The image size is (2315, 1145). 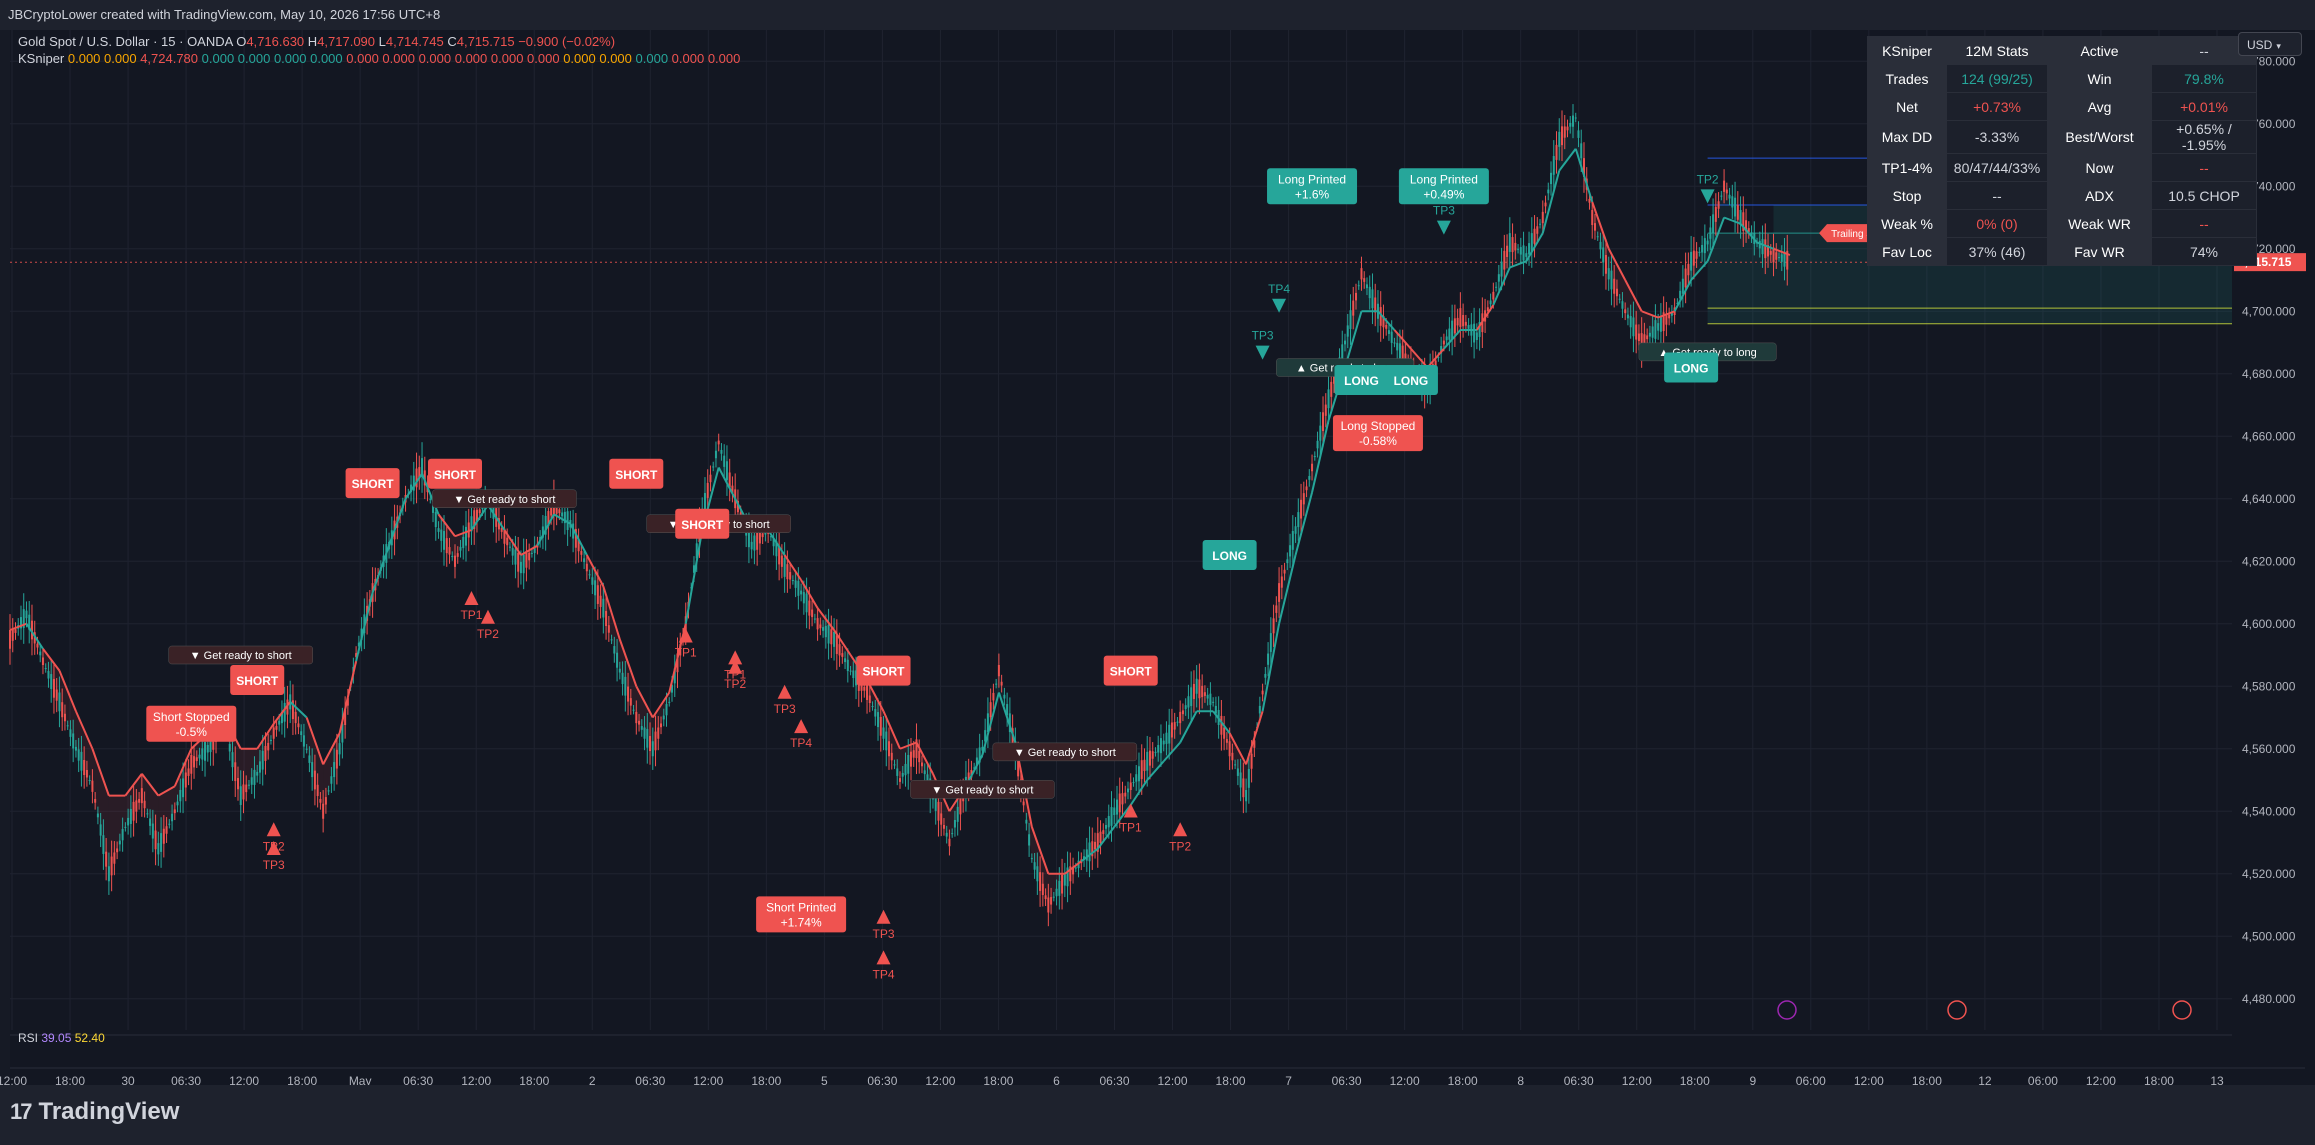 What do you see at coordinates (2204, 106) in the screenshot?
I see `stats-value: +0.01%` at bounding box center [2204, 106].